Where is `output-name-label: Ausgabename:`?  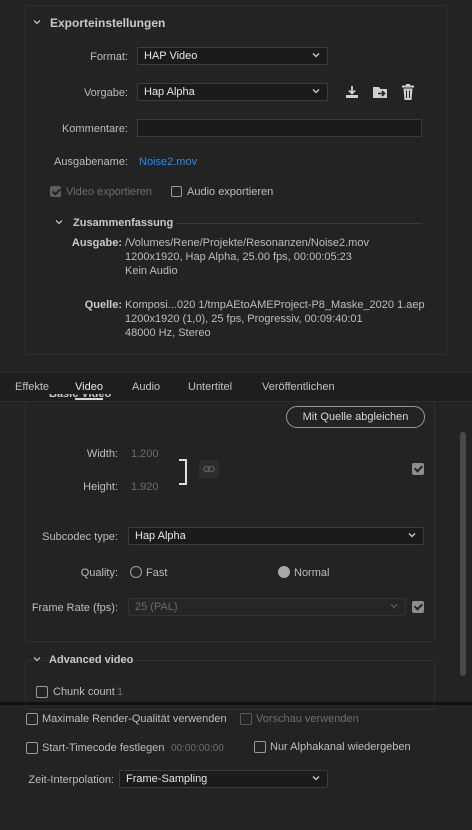
output-name-label: Ausgabename: is located at coordinates (91, 162).